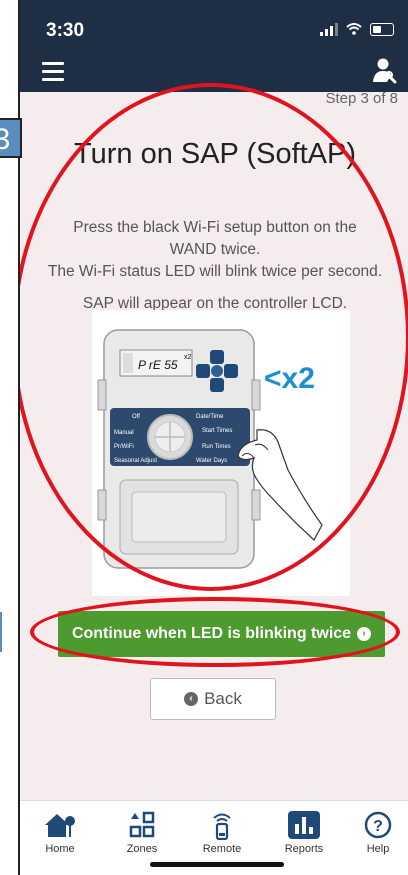 This screenshot has height=875, width=408. Describe the element at coordinates (215, 154) in the screenshot. I see `page-title: Turn on SAP (SoftAP)` at that location.